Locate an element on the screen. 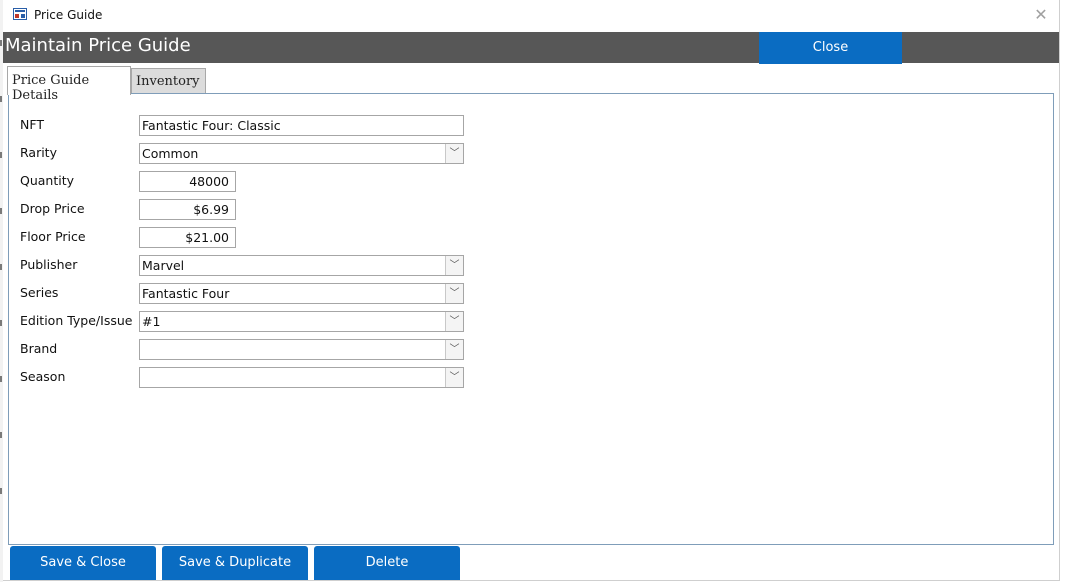  form-icon is located at coordinates (20, 14).